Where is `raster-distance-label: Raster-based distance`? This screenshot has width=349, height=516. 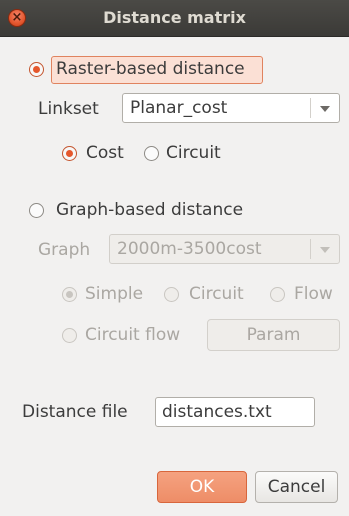 raster-distance-label: Raster-based distance is located at coordinates (150, 69).